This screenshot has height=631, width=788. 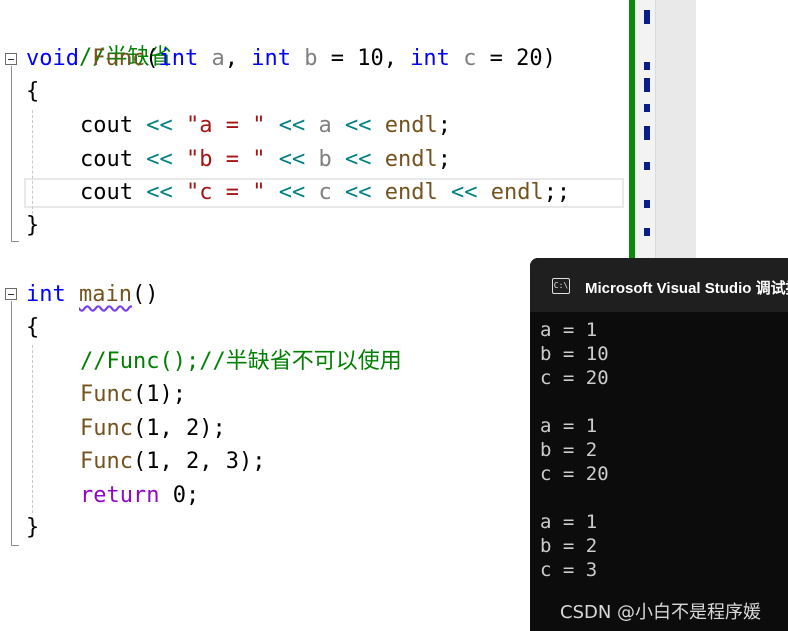 I want to click on param-token: b, so click(x=325, y=159).